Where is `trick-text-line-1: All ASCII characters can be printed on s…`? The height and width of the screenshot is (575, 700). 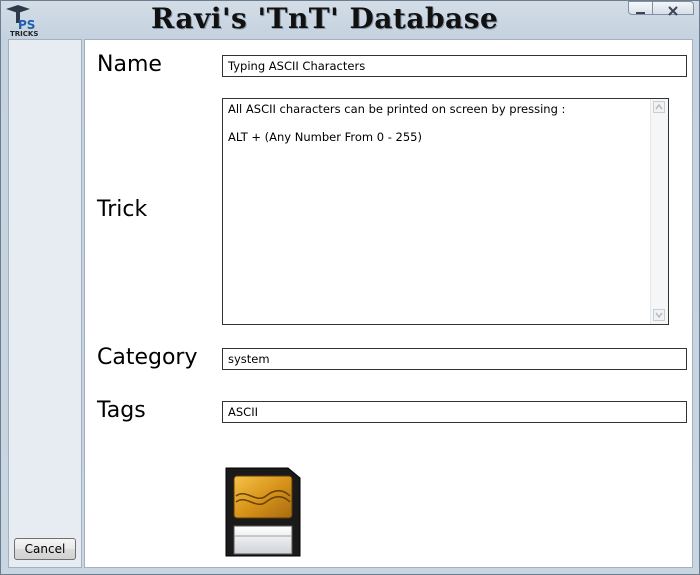
trick-text-line-1: All ASCII characters can be printed on s… is located at coordinates (397, 109).